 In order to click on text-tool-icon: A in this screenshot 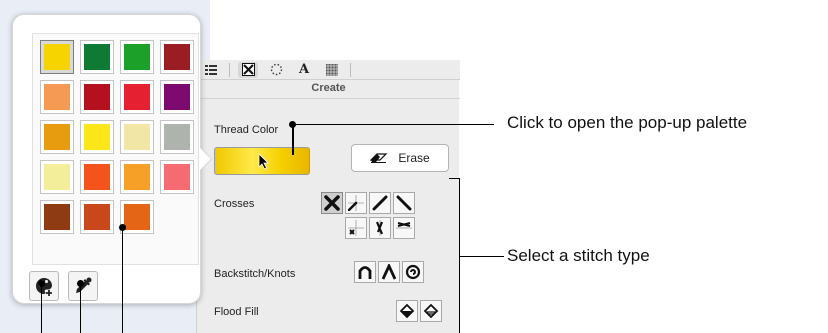, I will do `click(304, 70)`.